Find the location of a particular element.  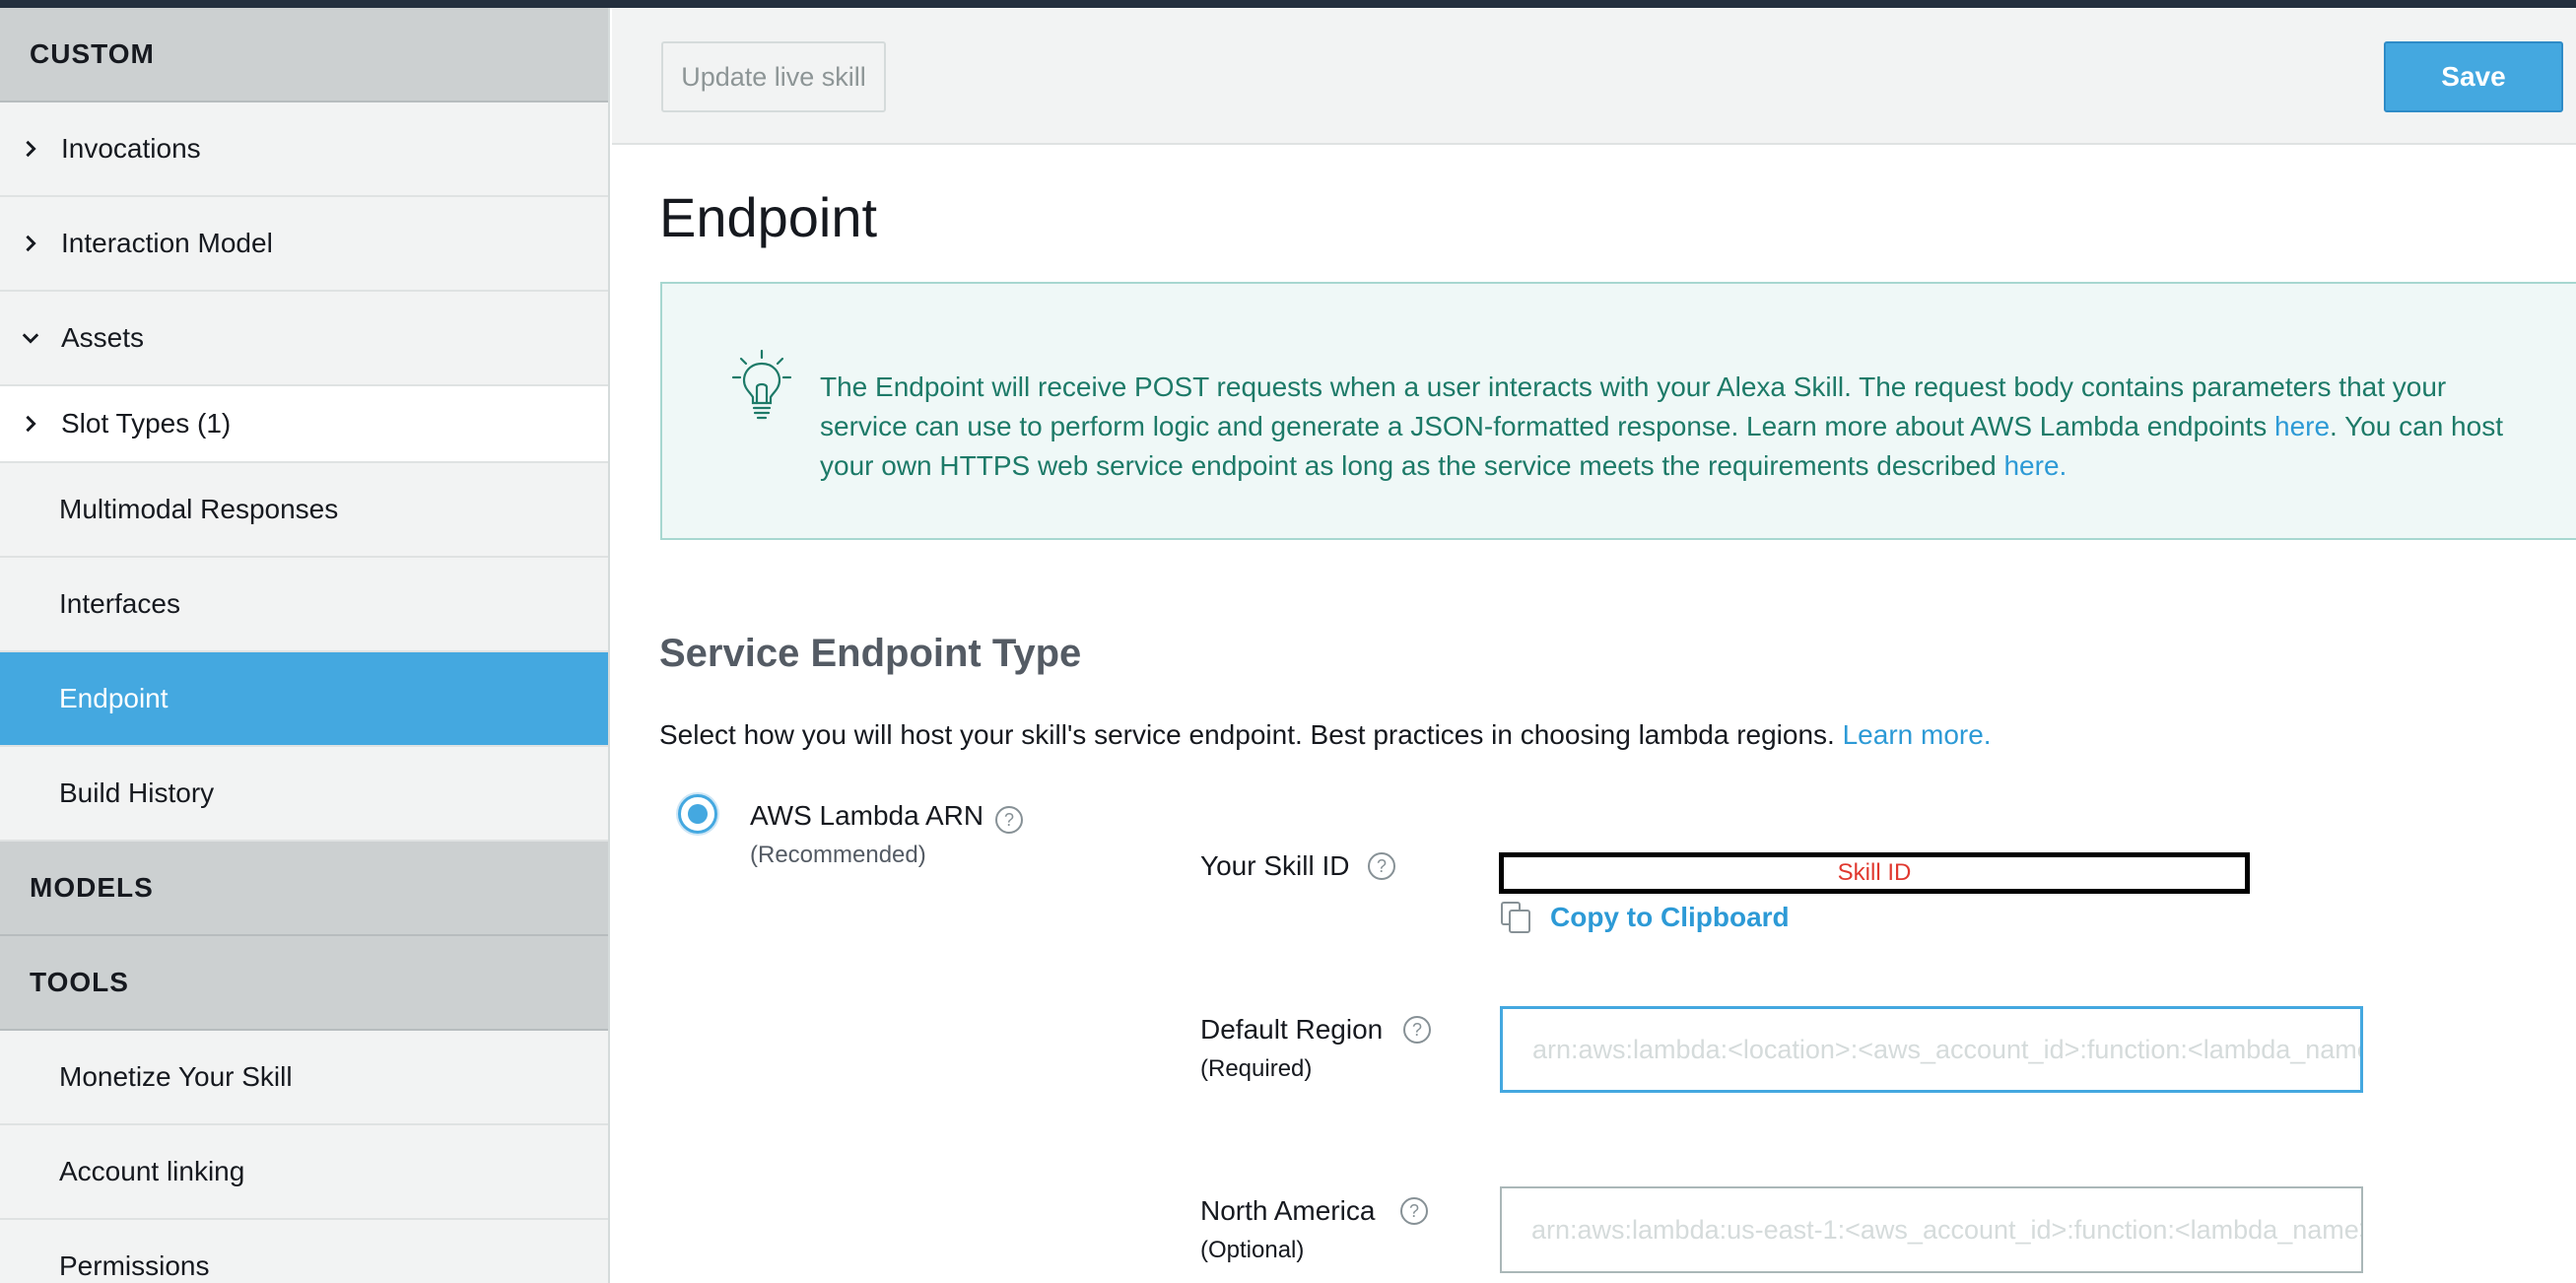

sidebar-item-multimodal-responses: Multimodal Responses is located at coordinates (304, 511).